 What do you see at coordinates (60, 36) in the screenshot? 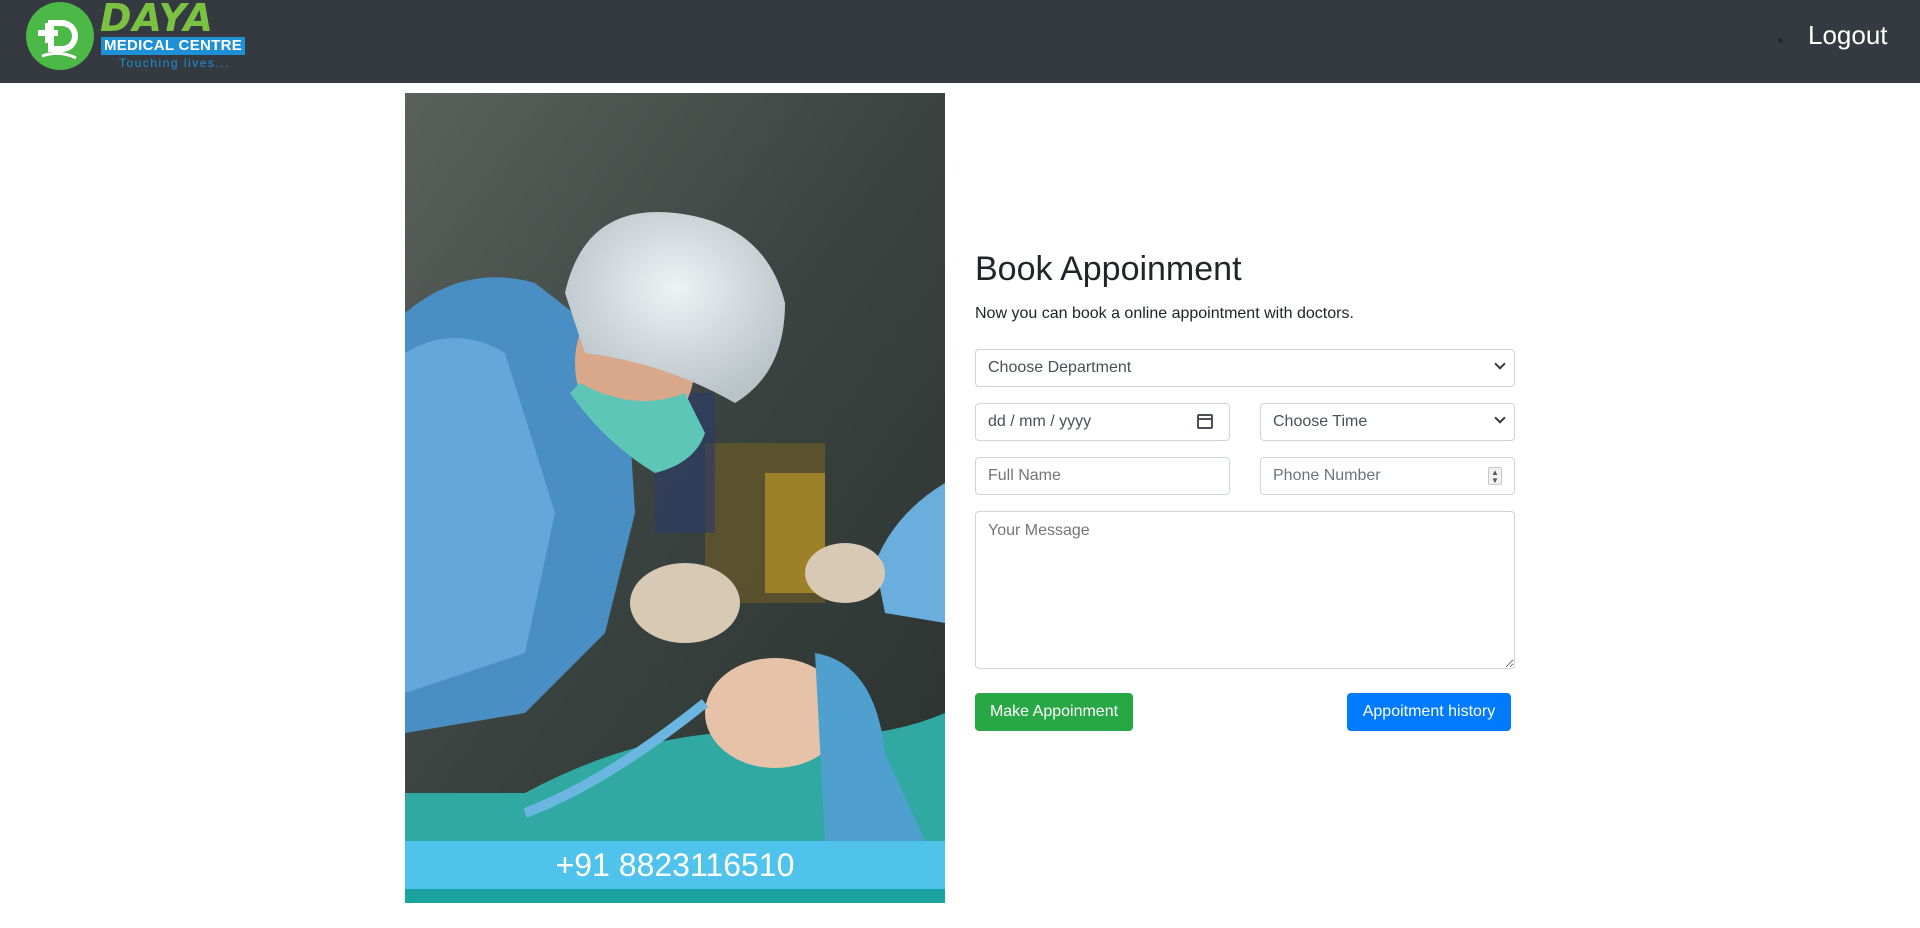
I see `logo-emblem-icon` at bounding box center [60, 36].